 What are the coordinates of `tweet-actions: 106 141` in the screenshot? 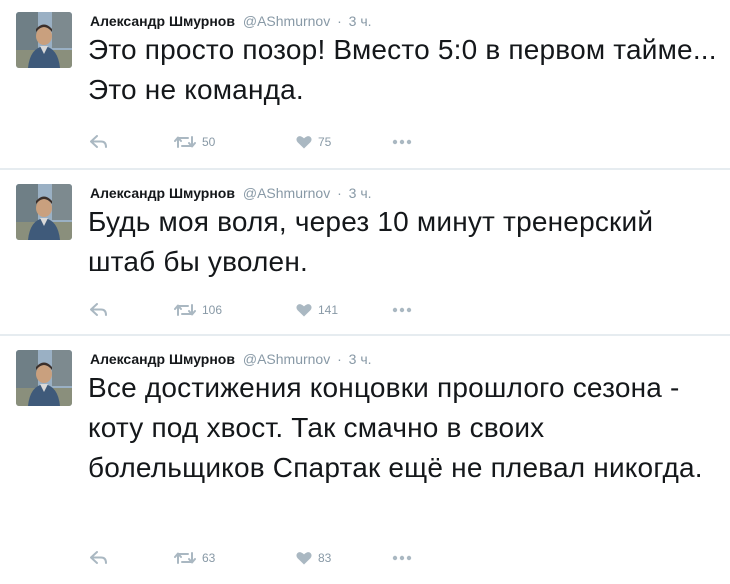 It's located at (270, 310).